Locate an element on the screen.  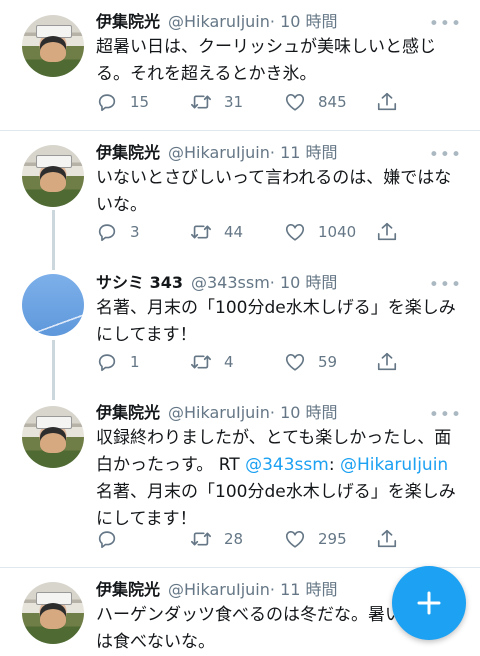
tweet-text: 名著、月末の「100分de水木しげる」を楽しみ にしてます！ is located at coordinates (279, 322).